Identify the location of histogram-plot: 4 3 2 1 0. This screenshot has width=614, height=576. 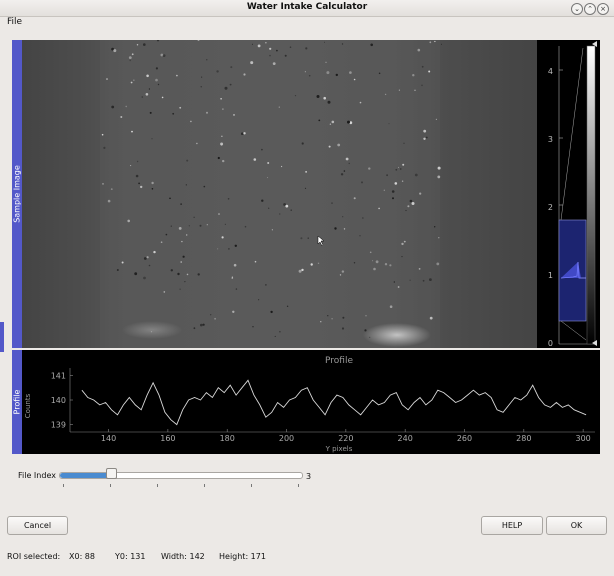
(572, 194).